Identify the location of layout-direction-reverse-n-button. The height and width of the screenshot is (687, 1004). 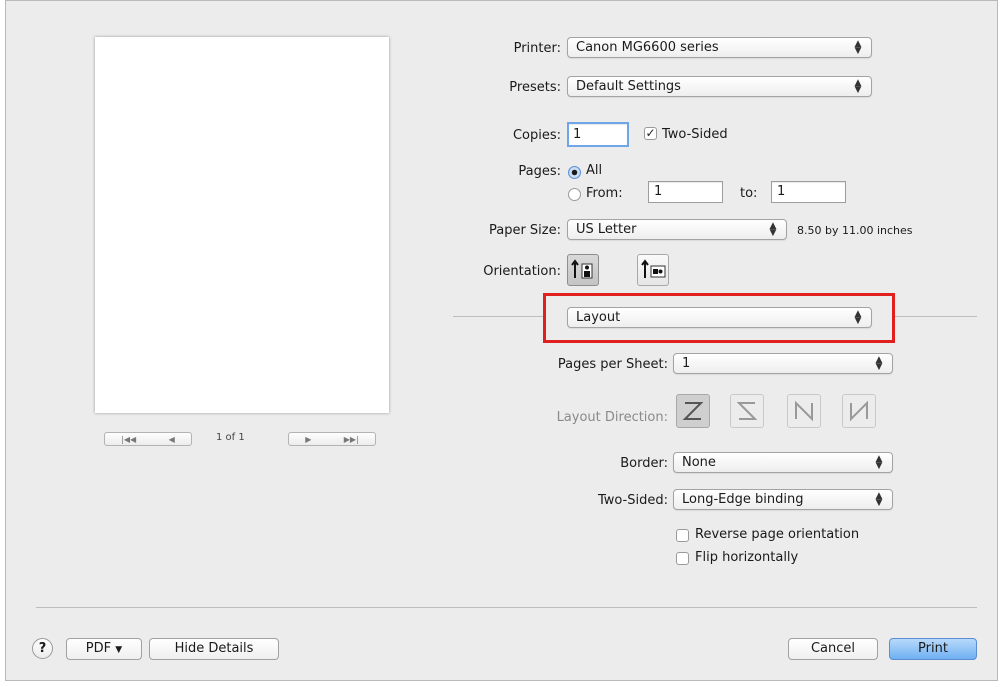
(804, 411).